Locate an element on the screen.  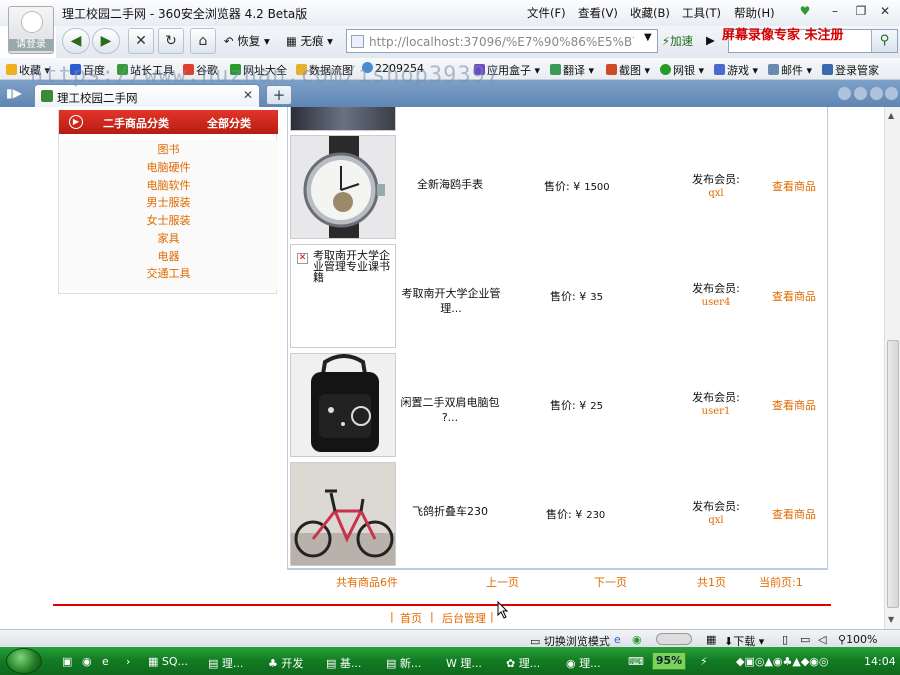
footer-admin-link: 后台管理 is located at coordinates (464, 618).